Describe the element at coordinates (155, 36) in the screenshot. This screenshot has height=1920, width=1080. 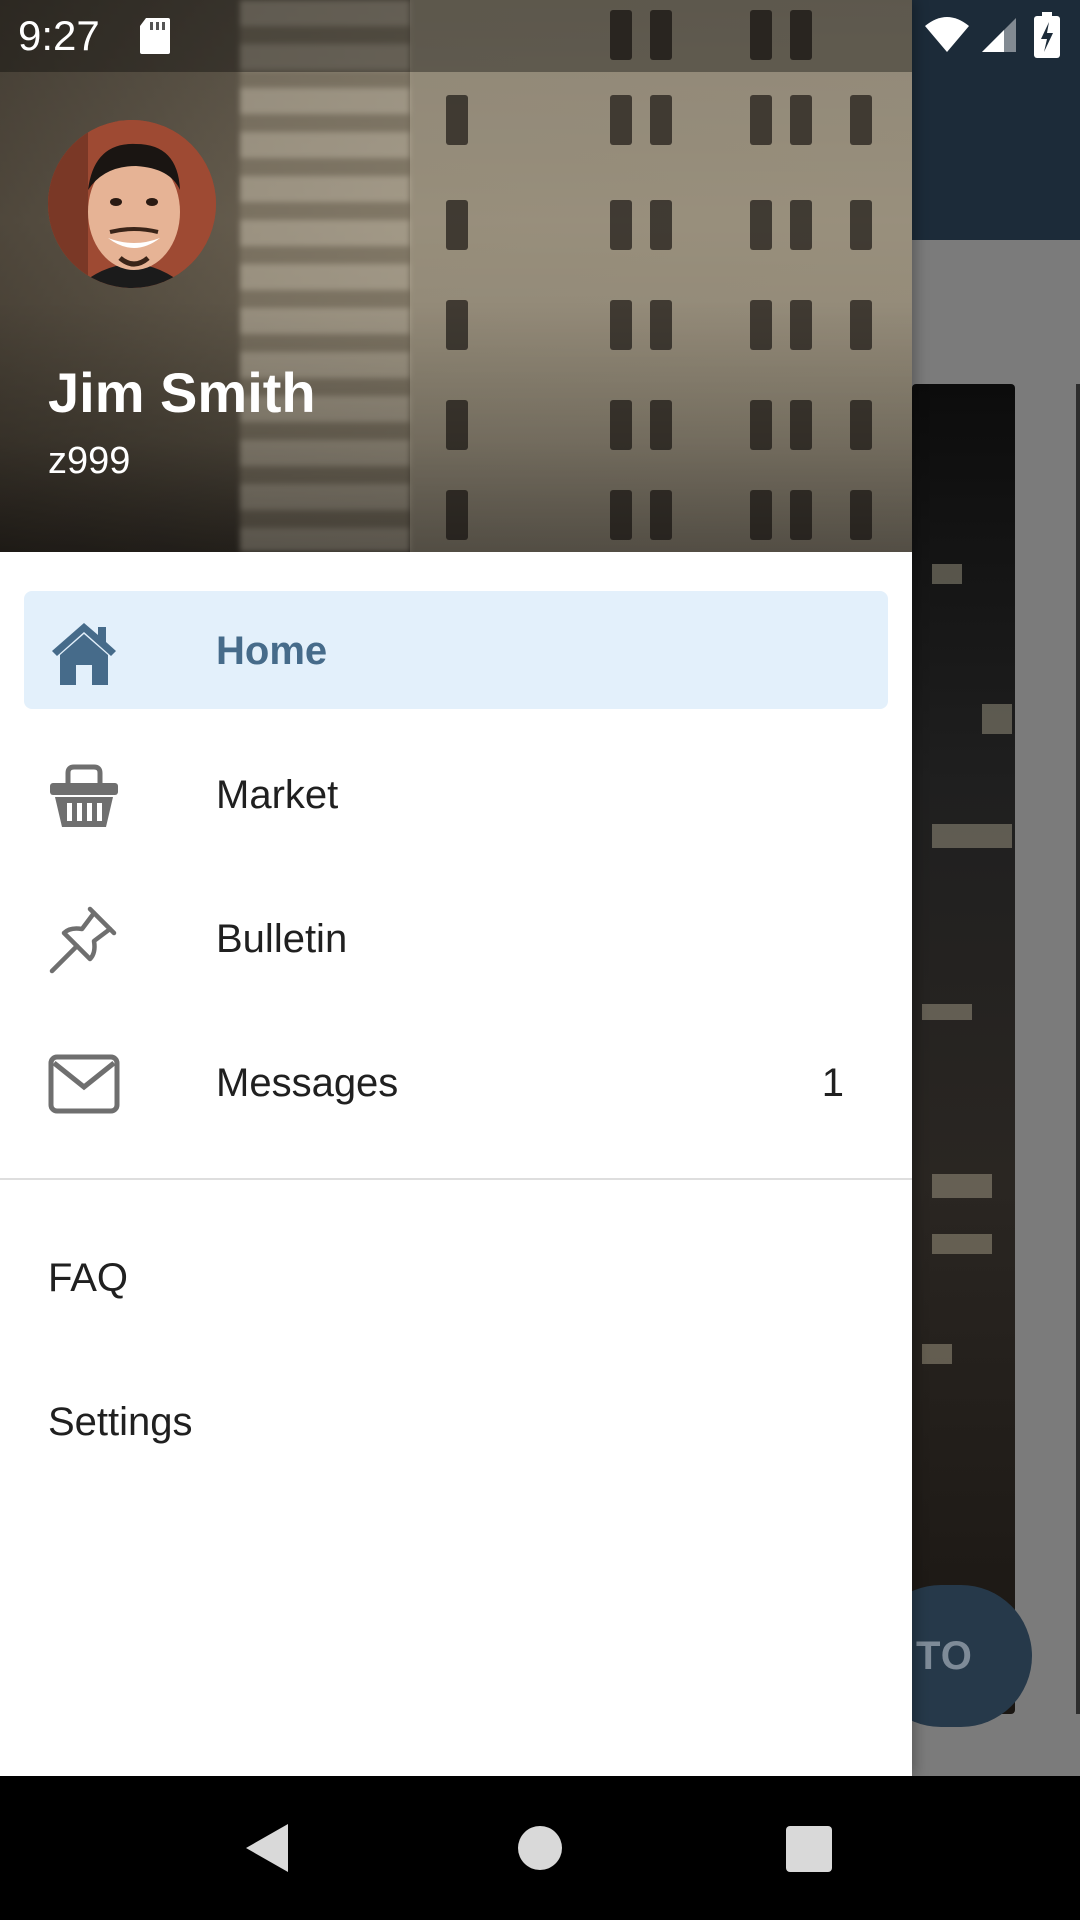
I see `sd-card-icon` at that location.